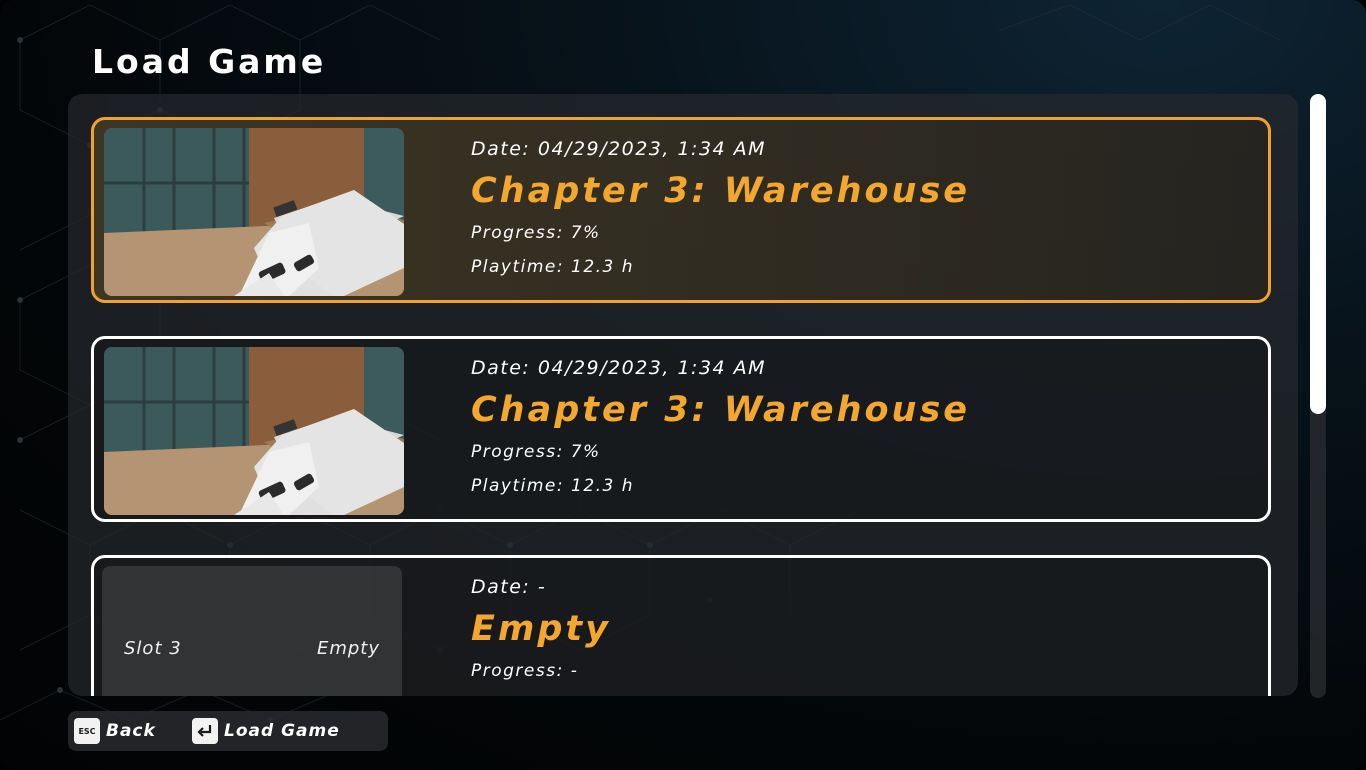 This screenshot has height=770, width=1366. I want to click on page-title: Load Game, so click(209, 61).